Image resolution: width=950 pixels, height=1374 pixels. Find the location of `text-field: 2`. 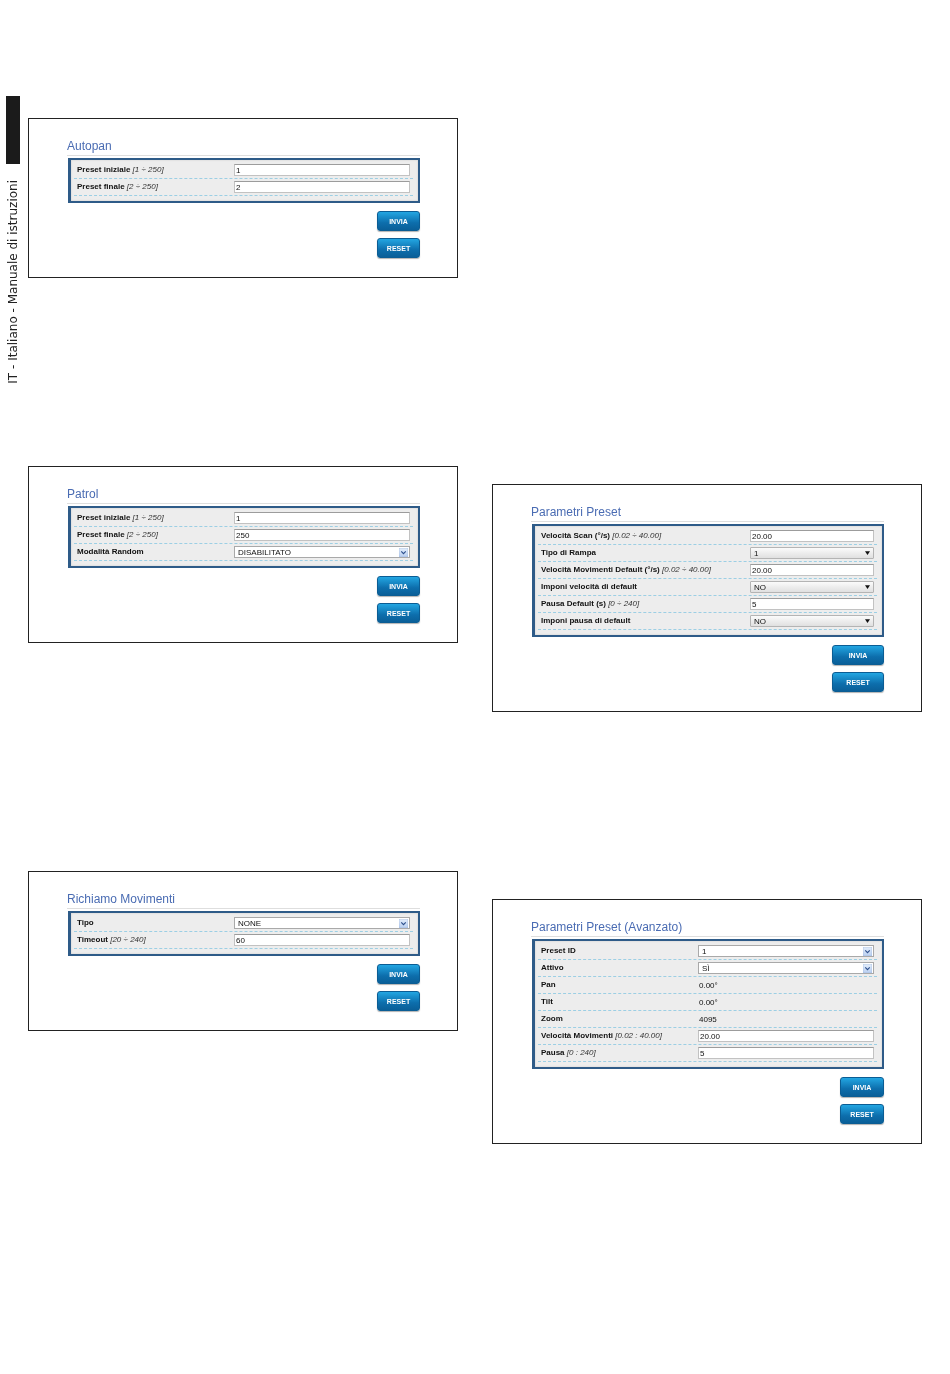

text-field: 2 is located at coordinates (322, 187).